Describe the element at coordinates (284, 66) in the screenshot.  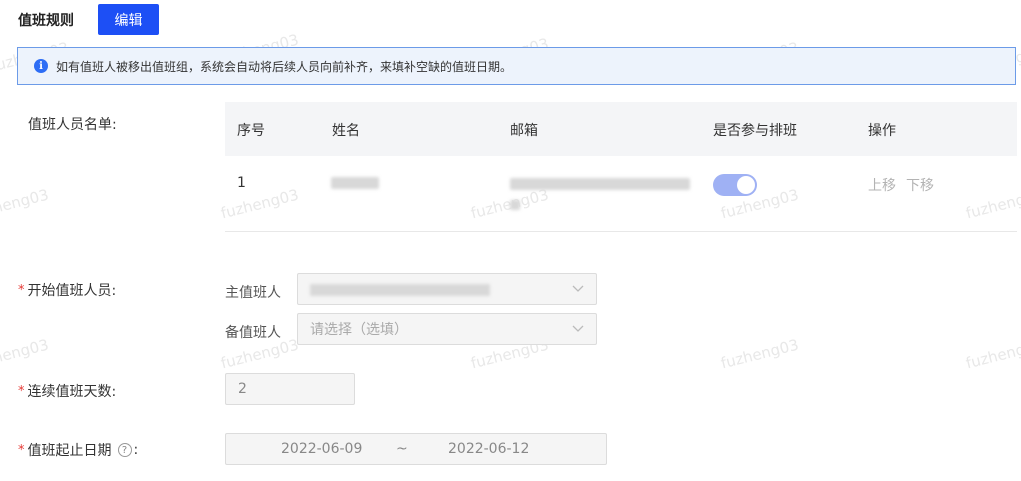
I see `notice-text: 如有值班人被移出值班组，系统会自动将后续人员向前补齐，来填补空缺的值班日期。` at that location.